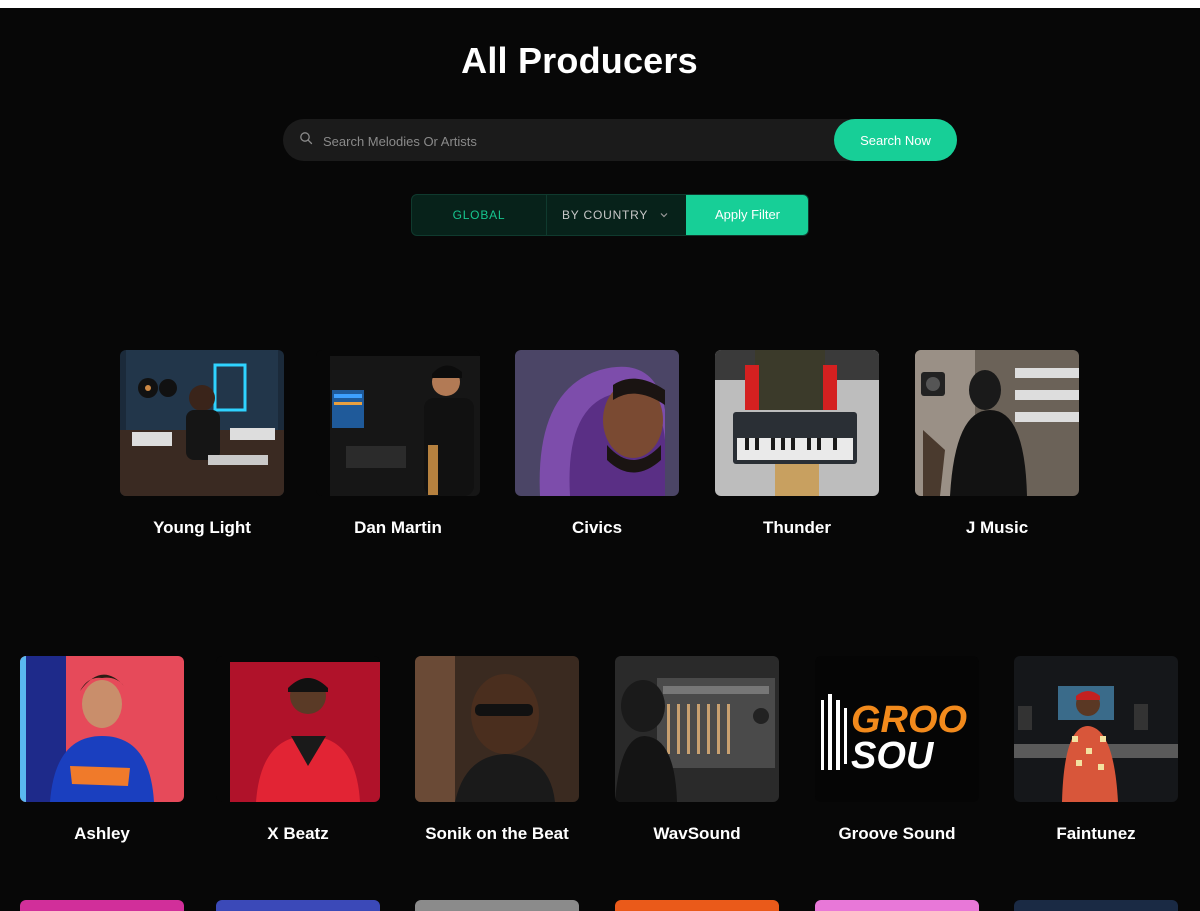 The image size is (1200, 911). I want to click on producer-name: Faintunez, so click(1096, 833).